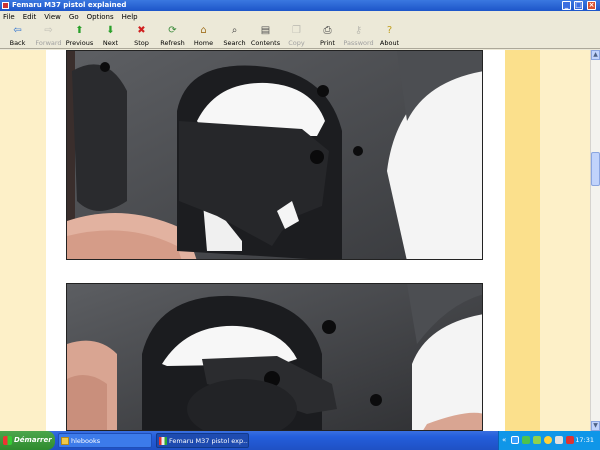  I want to click on window-title: Femaru M37 pistol explained, so click(69, 5).